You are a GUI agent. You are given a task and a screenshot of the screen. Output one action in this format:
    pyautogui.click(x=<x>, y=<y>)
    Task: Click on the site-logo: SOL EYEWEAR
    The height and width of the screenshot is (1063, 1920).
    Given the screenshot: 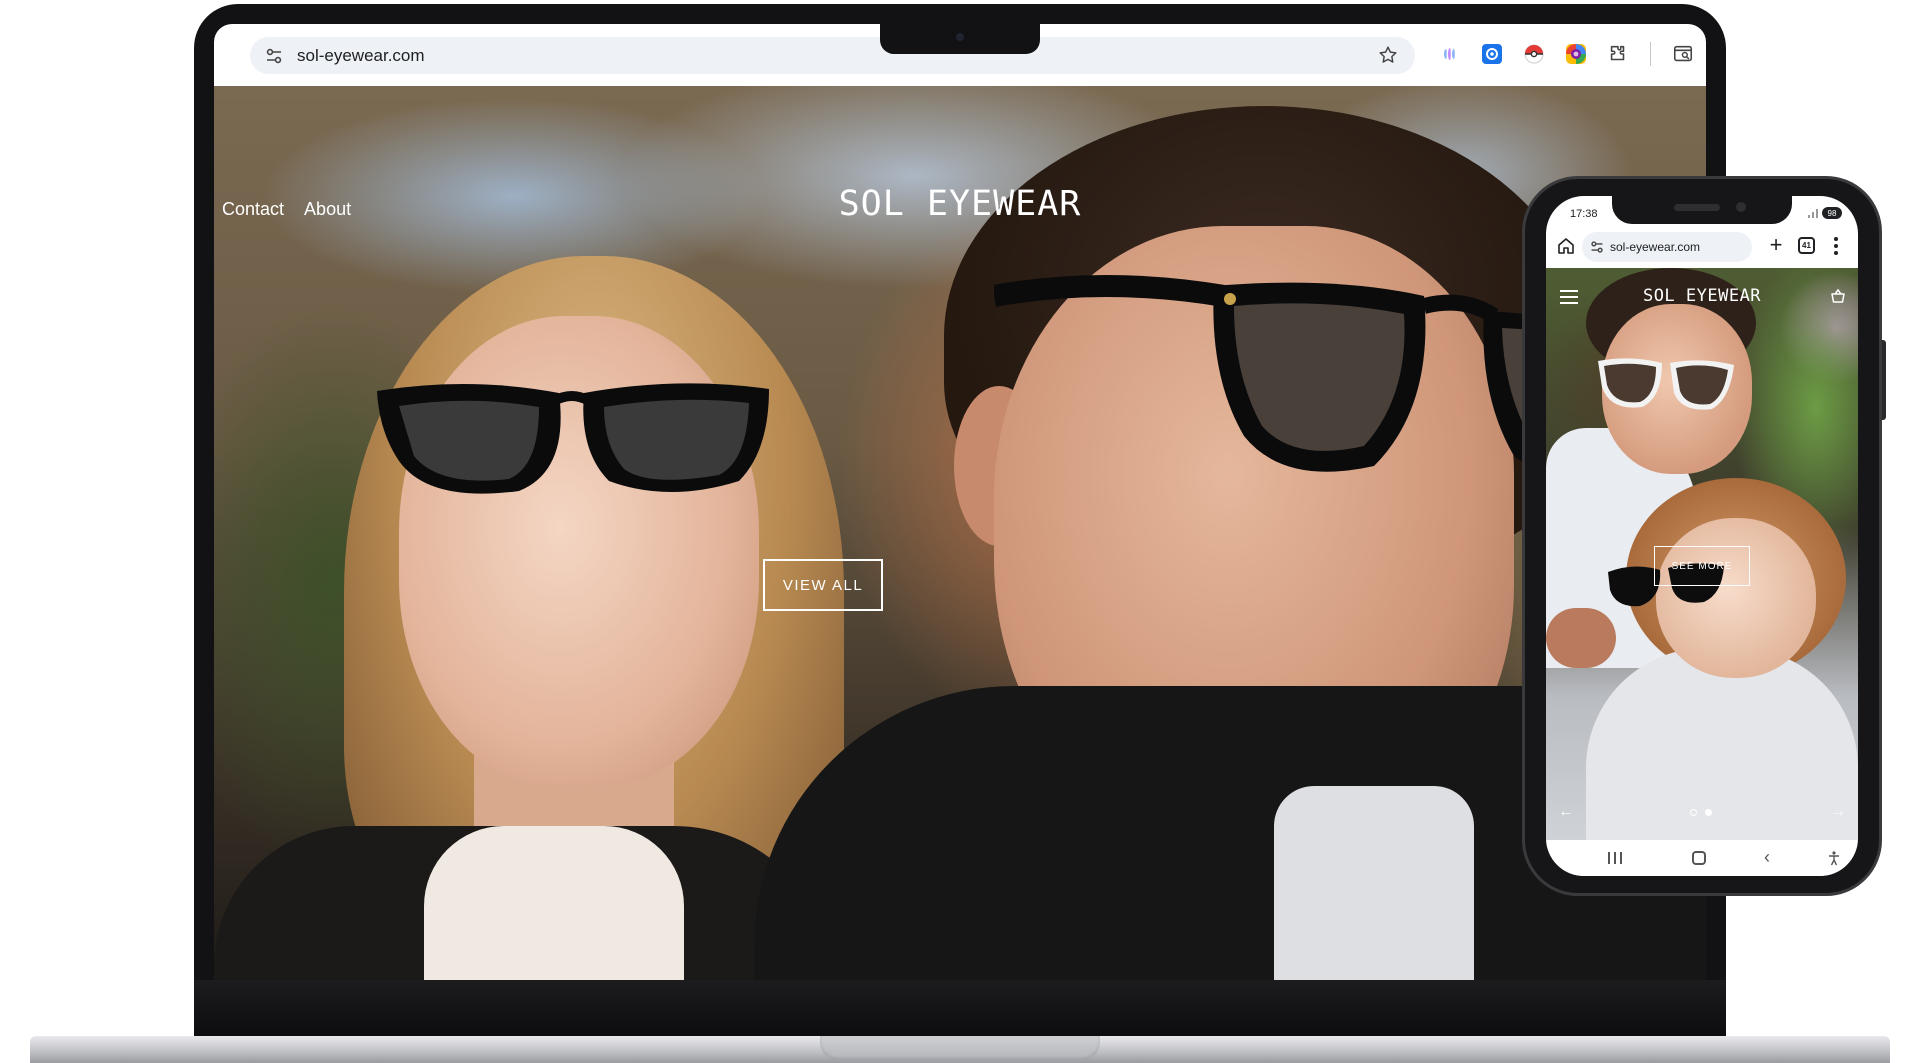 What is the action you would take?
    pyautogui.click(x=960, y=204)
    